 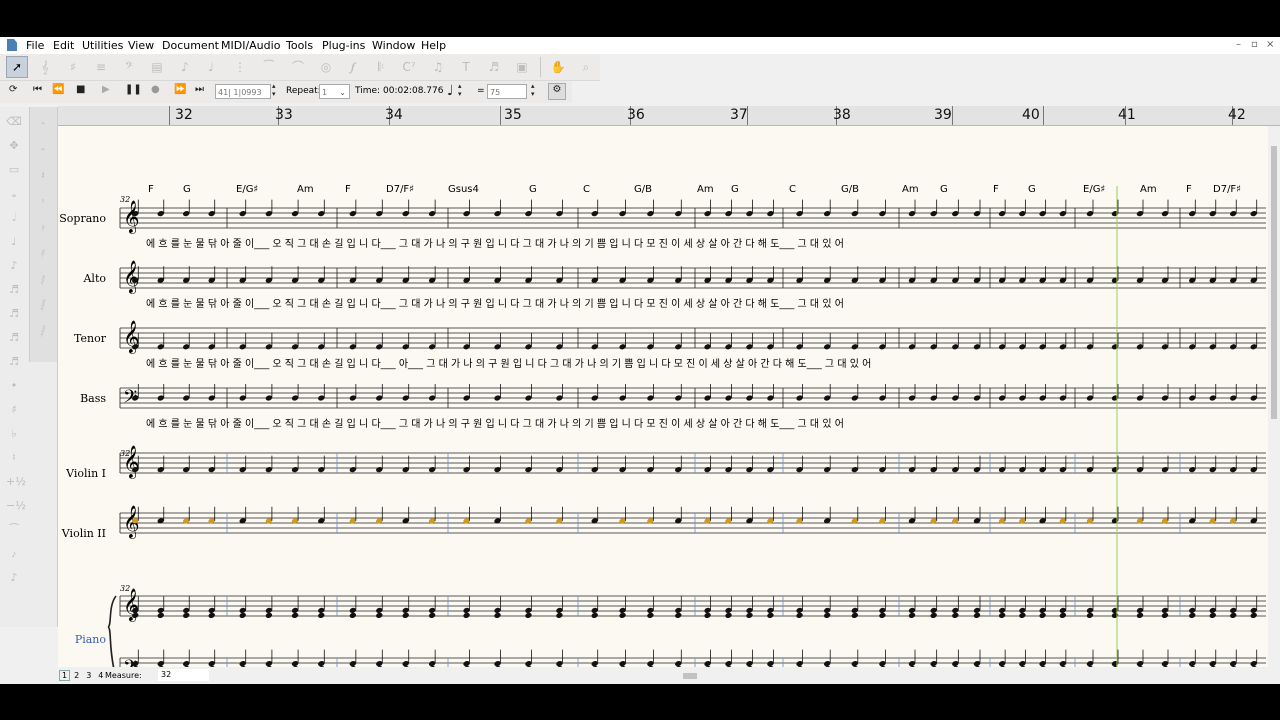 What do you see at coordinates (16, 481) in the screenshot?
I see `half-step-up-icon: +½` at bounding box center [16, 481].